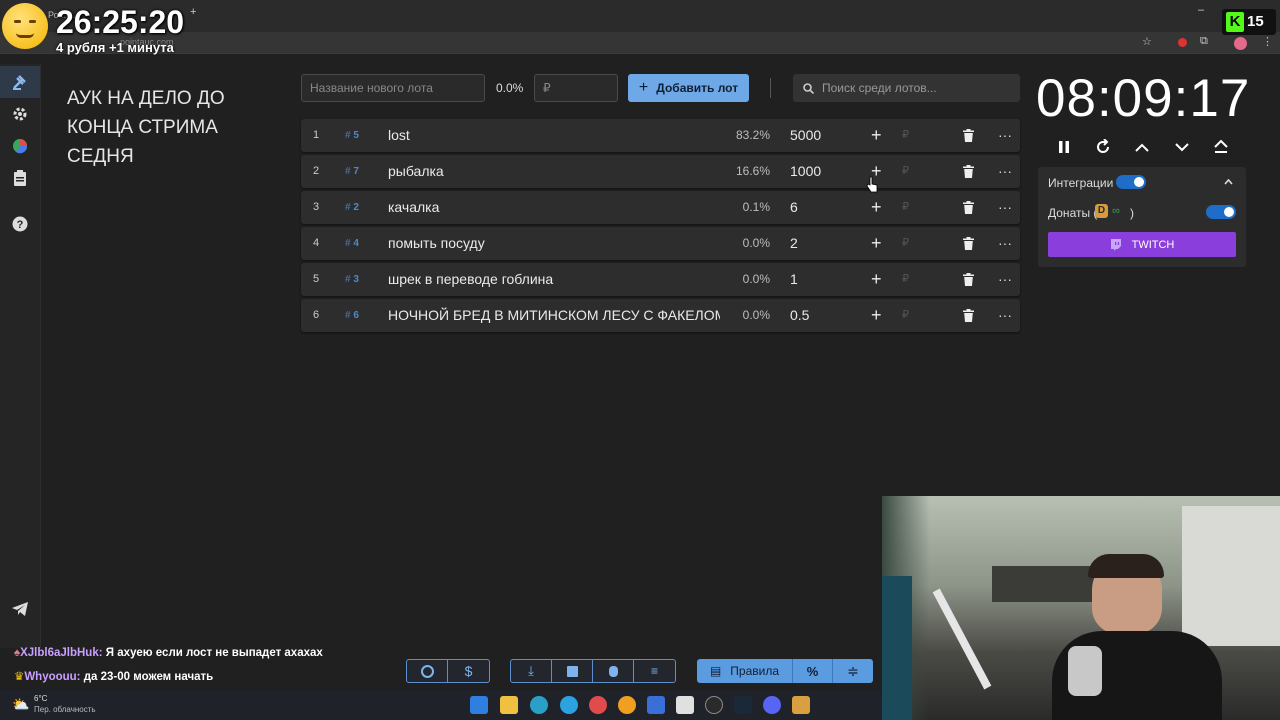  What do you see at coordinates (1115, 244) in the screenshot?
I see `twitch-icon` at bounding box center [1115, 244].